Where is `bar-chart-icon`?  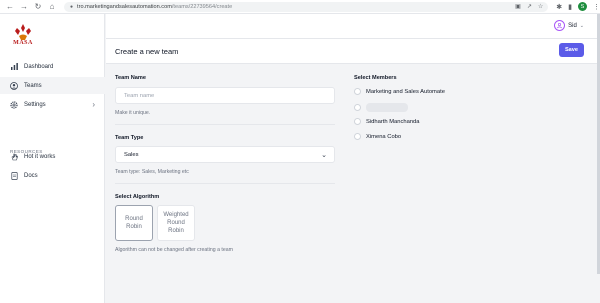 bar-chart-icon is located at coordinates (14, 67).